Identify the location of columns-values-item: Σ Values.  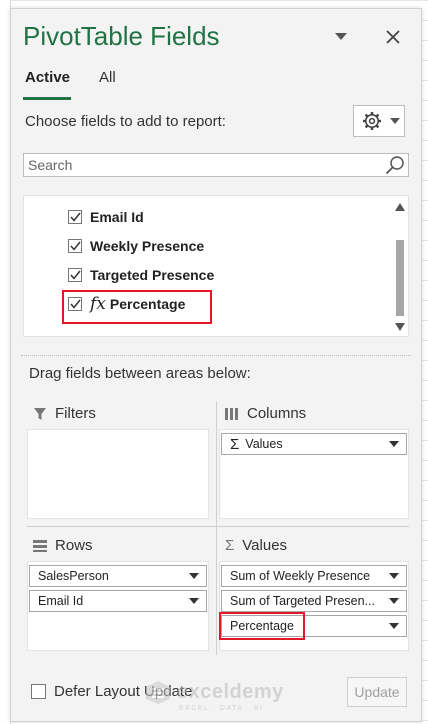
(314, 444).